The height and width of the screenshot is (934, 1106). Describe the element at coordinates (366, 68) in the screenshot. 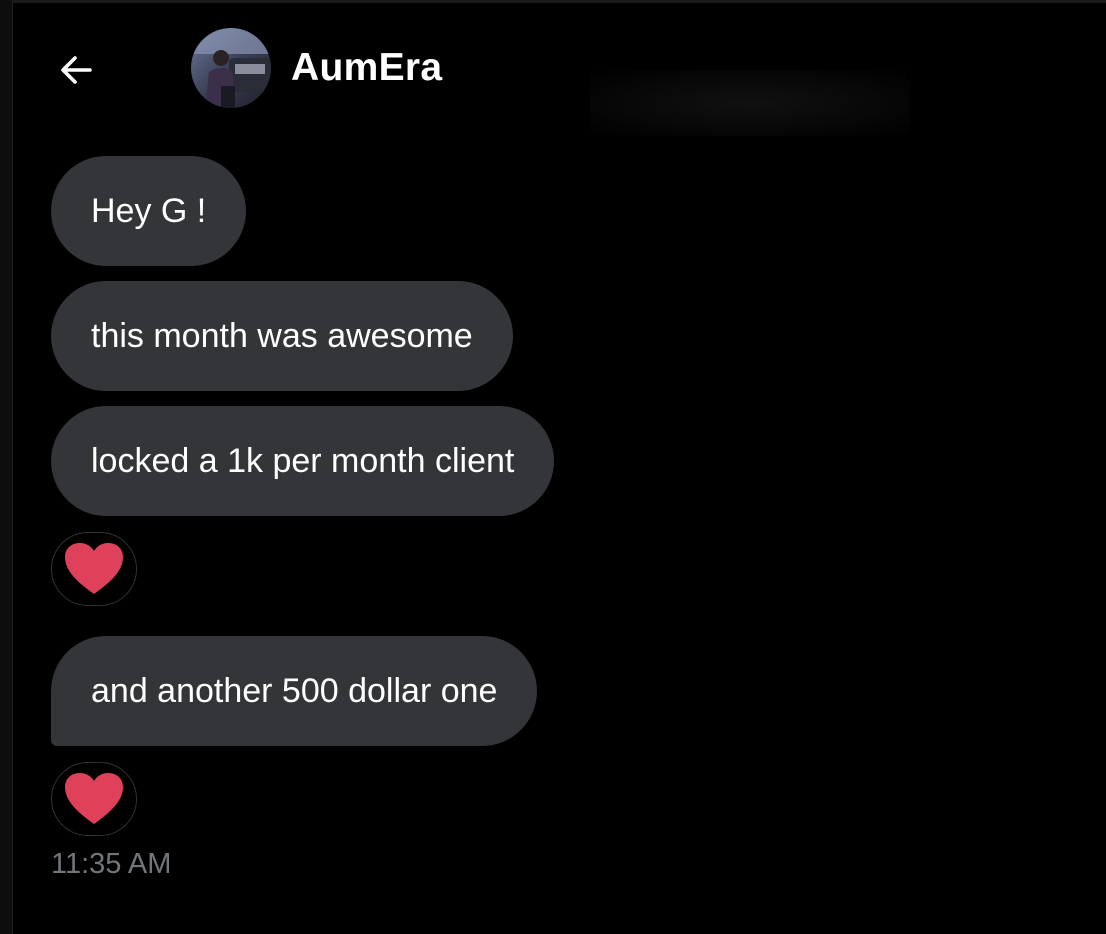

I see `contact-name: AumEra` at that location.